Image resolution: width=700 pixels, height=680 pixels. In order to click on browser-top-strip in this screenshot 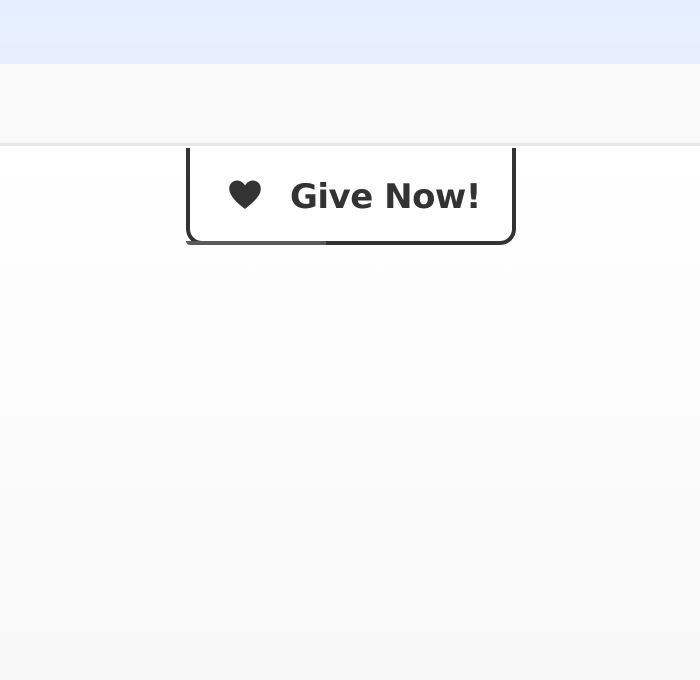, I will do `click(350, 32)`.